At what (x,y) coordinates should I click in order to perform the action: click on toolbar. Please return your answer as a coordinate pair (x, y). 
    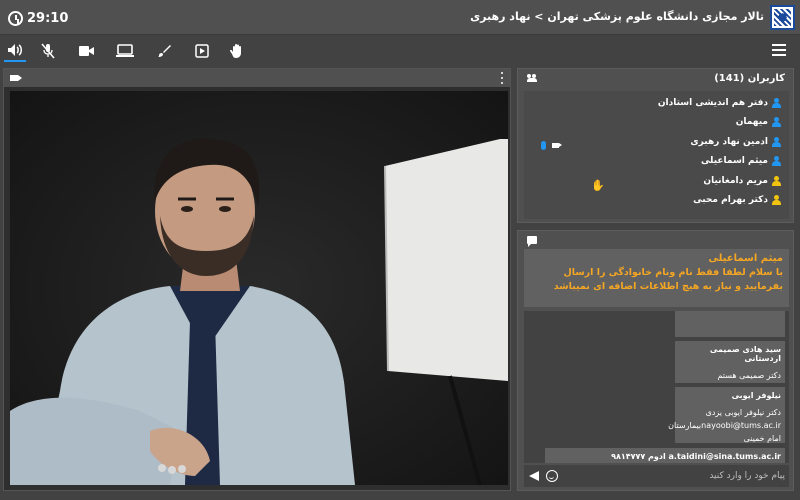
    Looking at the image, I should click on (400, 51).